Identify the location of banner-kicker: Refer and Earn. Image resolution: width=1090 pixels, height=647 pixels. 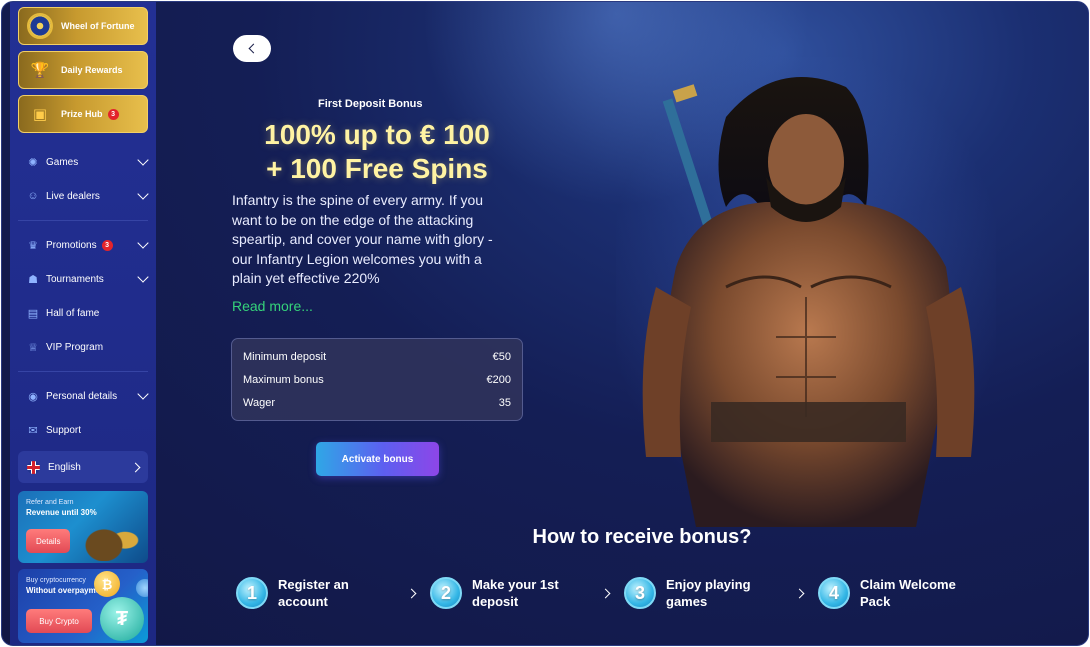
(50, 502).